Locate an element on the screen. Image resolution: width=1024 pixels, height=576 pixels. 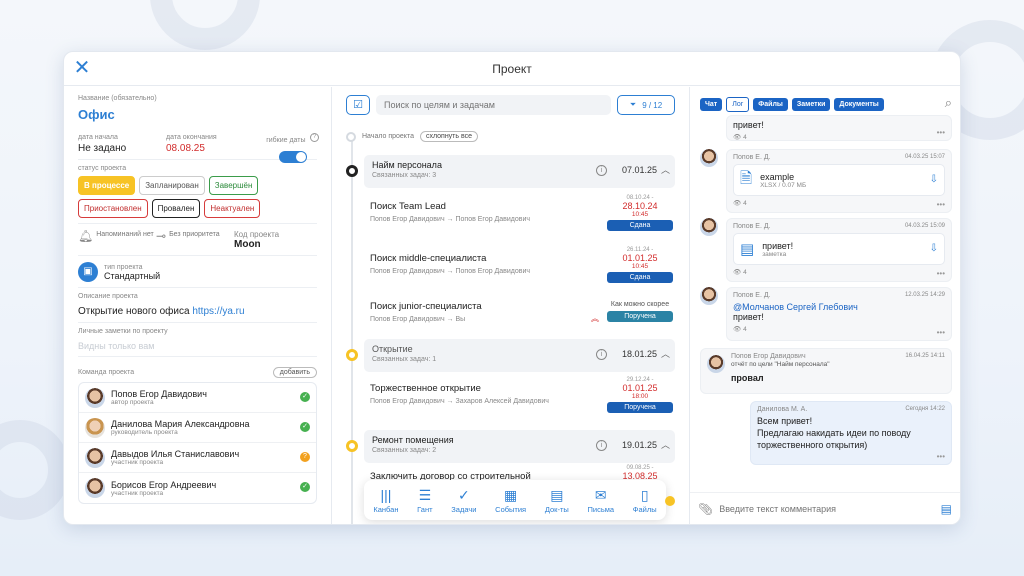
nav-label: Письма is located at coordinates (601, 509).